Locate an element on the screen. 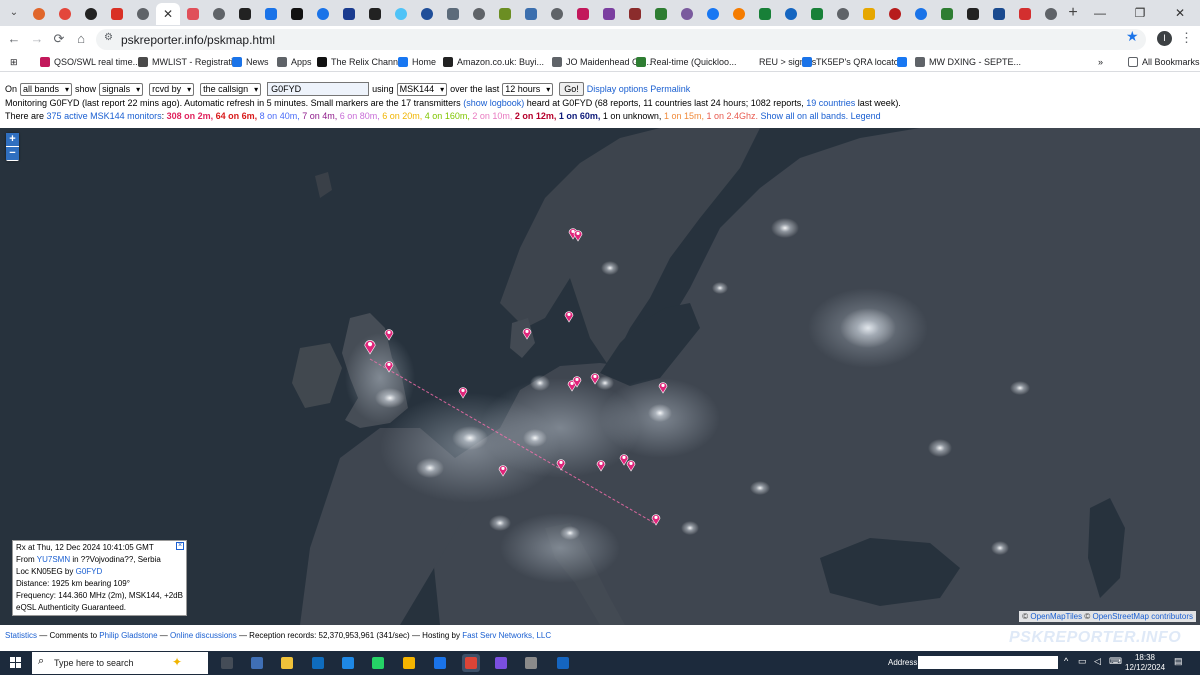 The image size is (1200, 675). close-tab-icon: ✕ is located at coordinates (168, 14).